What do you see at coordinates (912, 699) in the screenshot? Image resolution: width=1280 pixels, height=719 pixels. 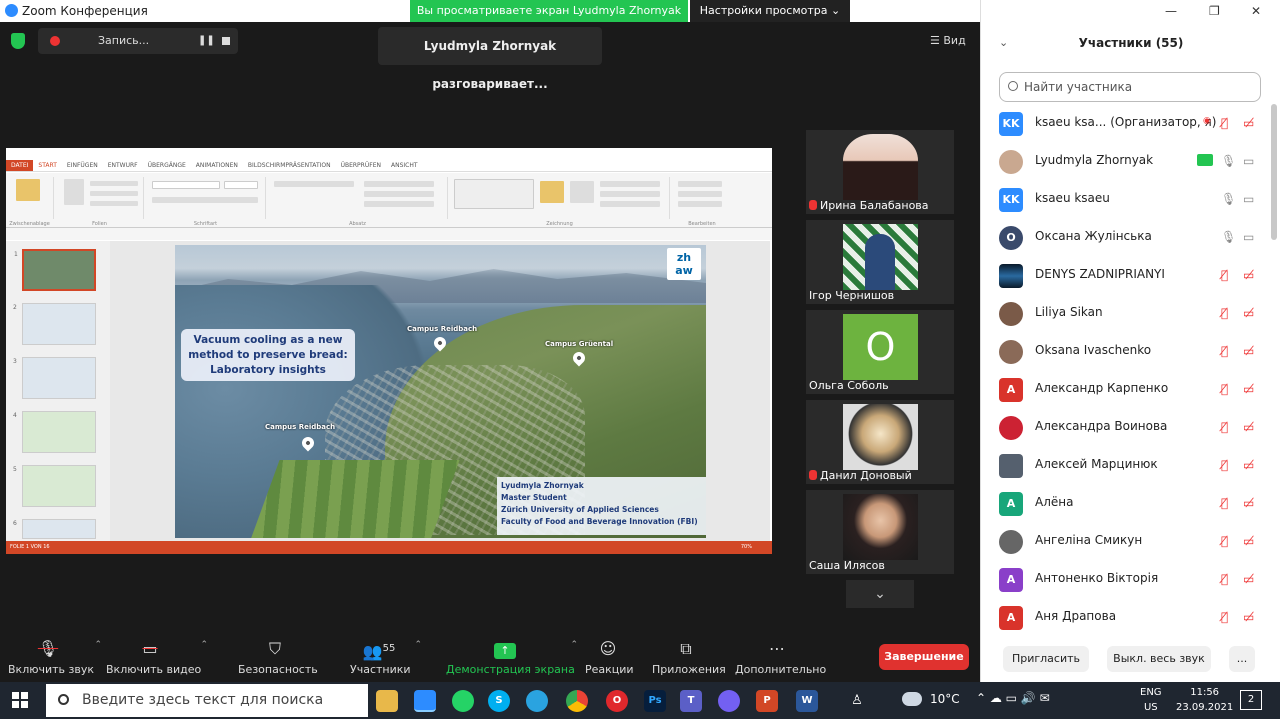 I see `weather-icon` at bounding box center [912, 699].